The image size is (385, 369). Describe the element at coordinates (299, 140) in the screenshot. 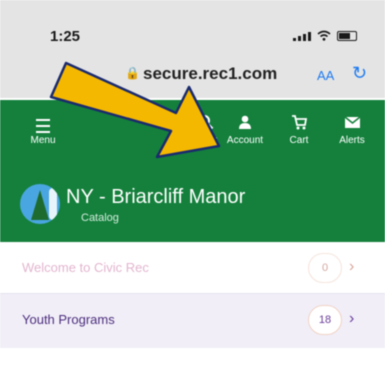

I see `cart-label: Cart` at that location.